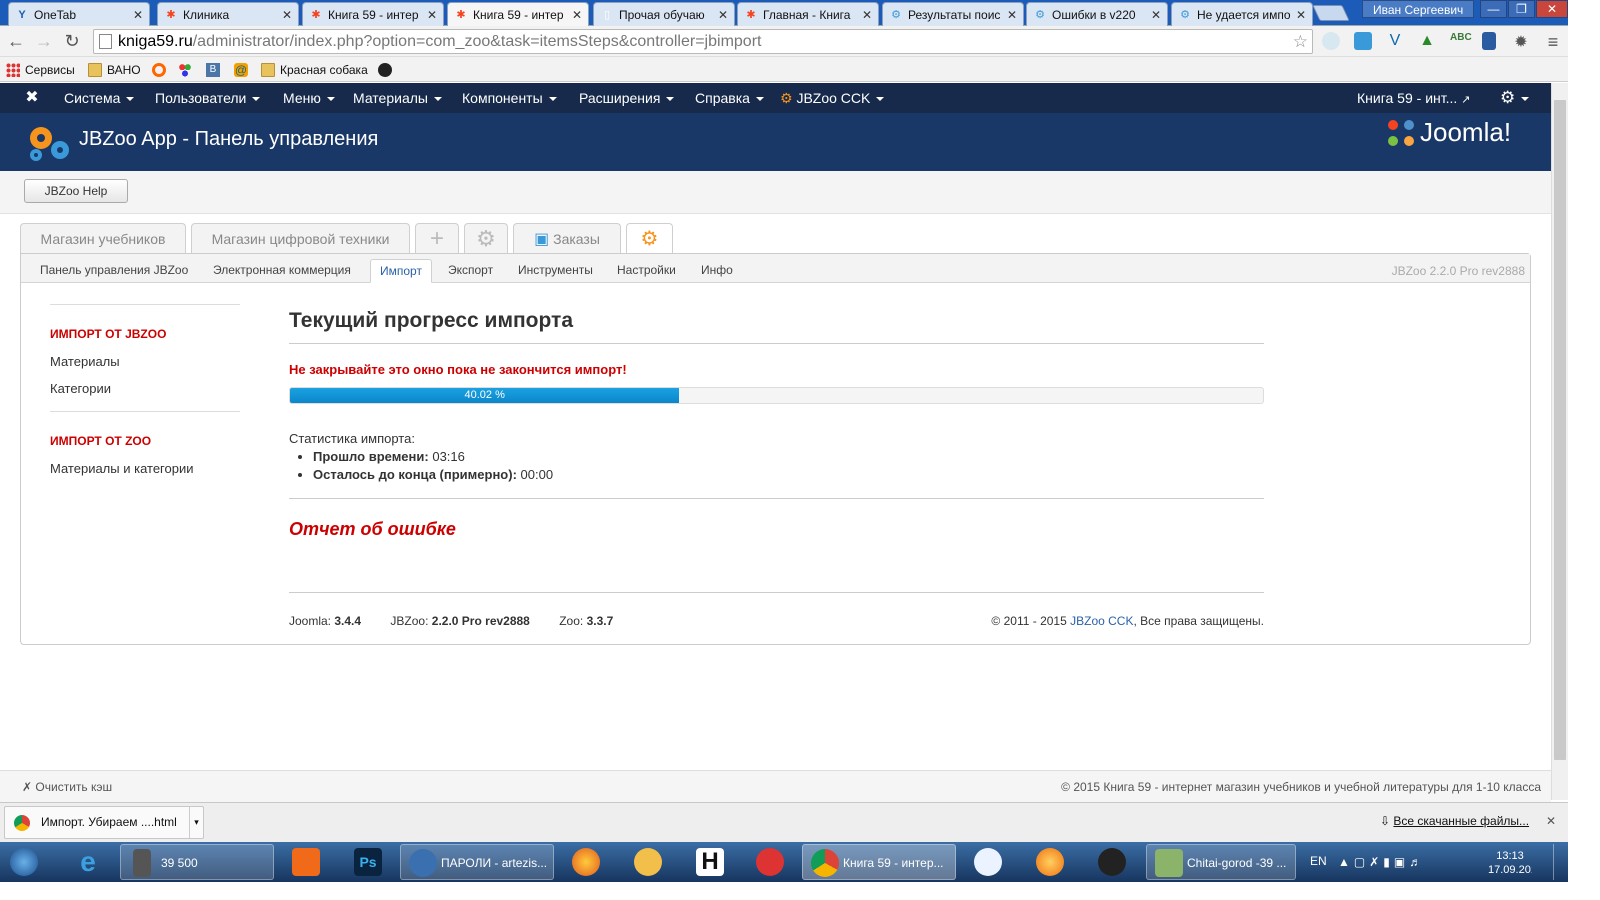 The height and width of the screenshot is (900, 1600). I want to click on v-extension-icon: V, so click(1395, 41).